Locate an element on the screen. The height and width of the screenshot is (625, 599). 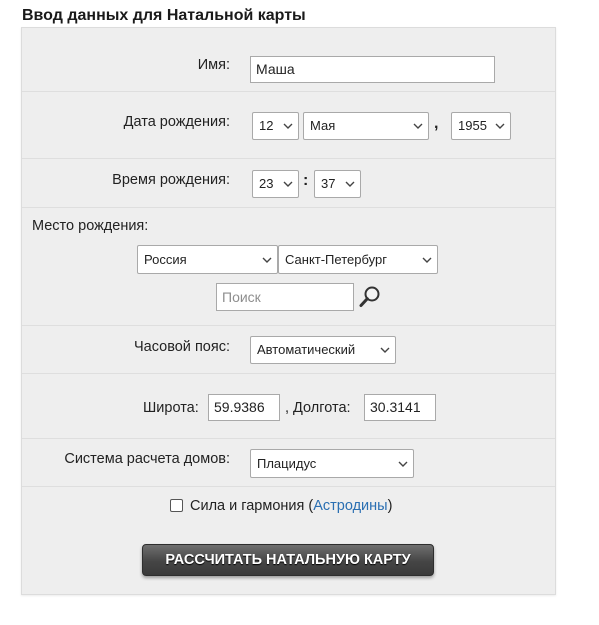
latitude-input: 59.9386 is located at coordinates (244, 407).